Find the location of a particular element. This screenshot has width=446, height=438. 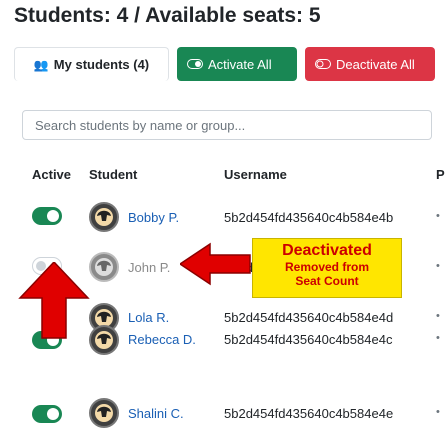

toggle-off-icon is located at coordinates (323, 64).